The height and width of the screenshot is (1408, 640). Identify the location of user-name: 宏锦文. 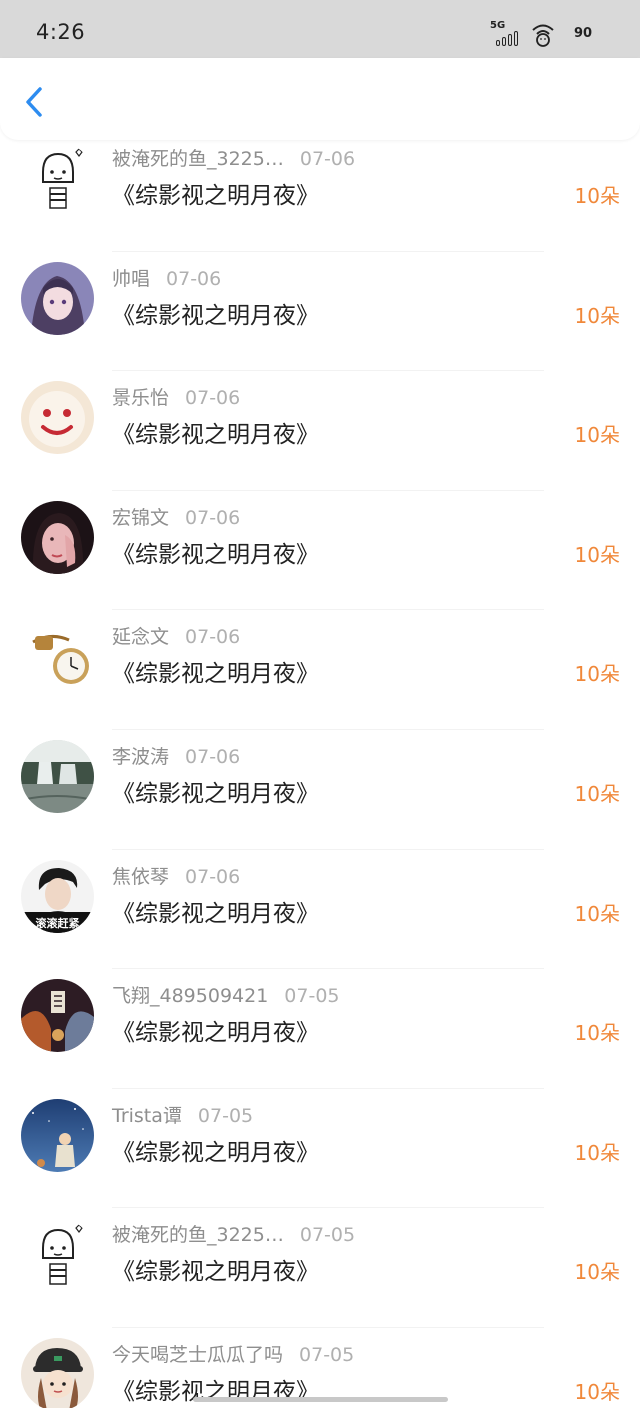
(141, 517).